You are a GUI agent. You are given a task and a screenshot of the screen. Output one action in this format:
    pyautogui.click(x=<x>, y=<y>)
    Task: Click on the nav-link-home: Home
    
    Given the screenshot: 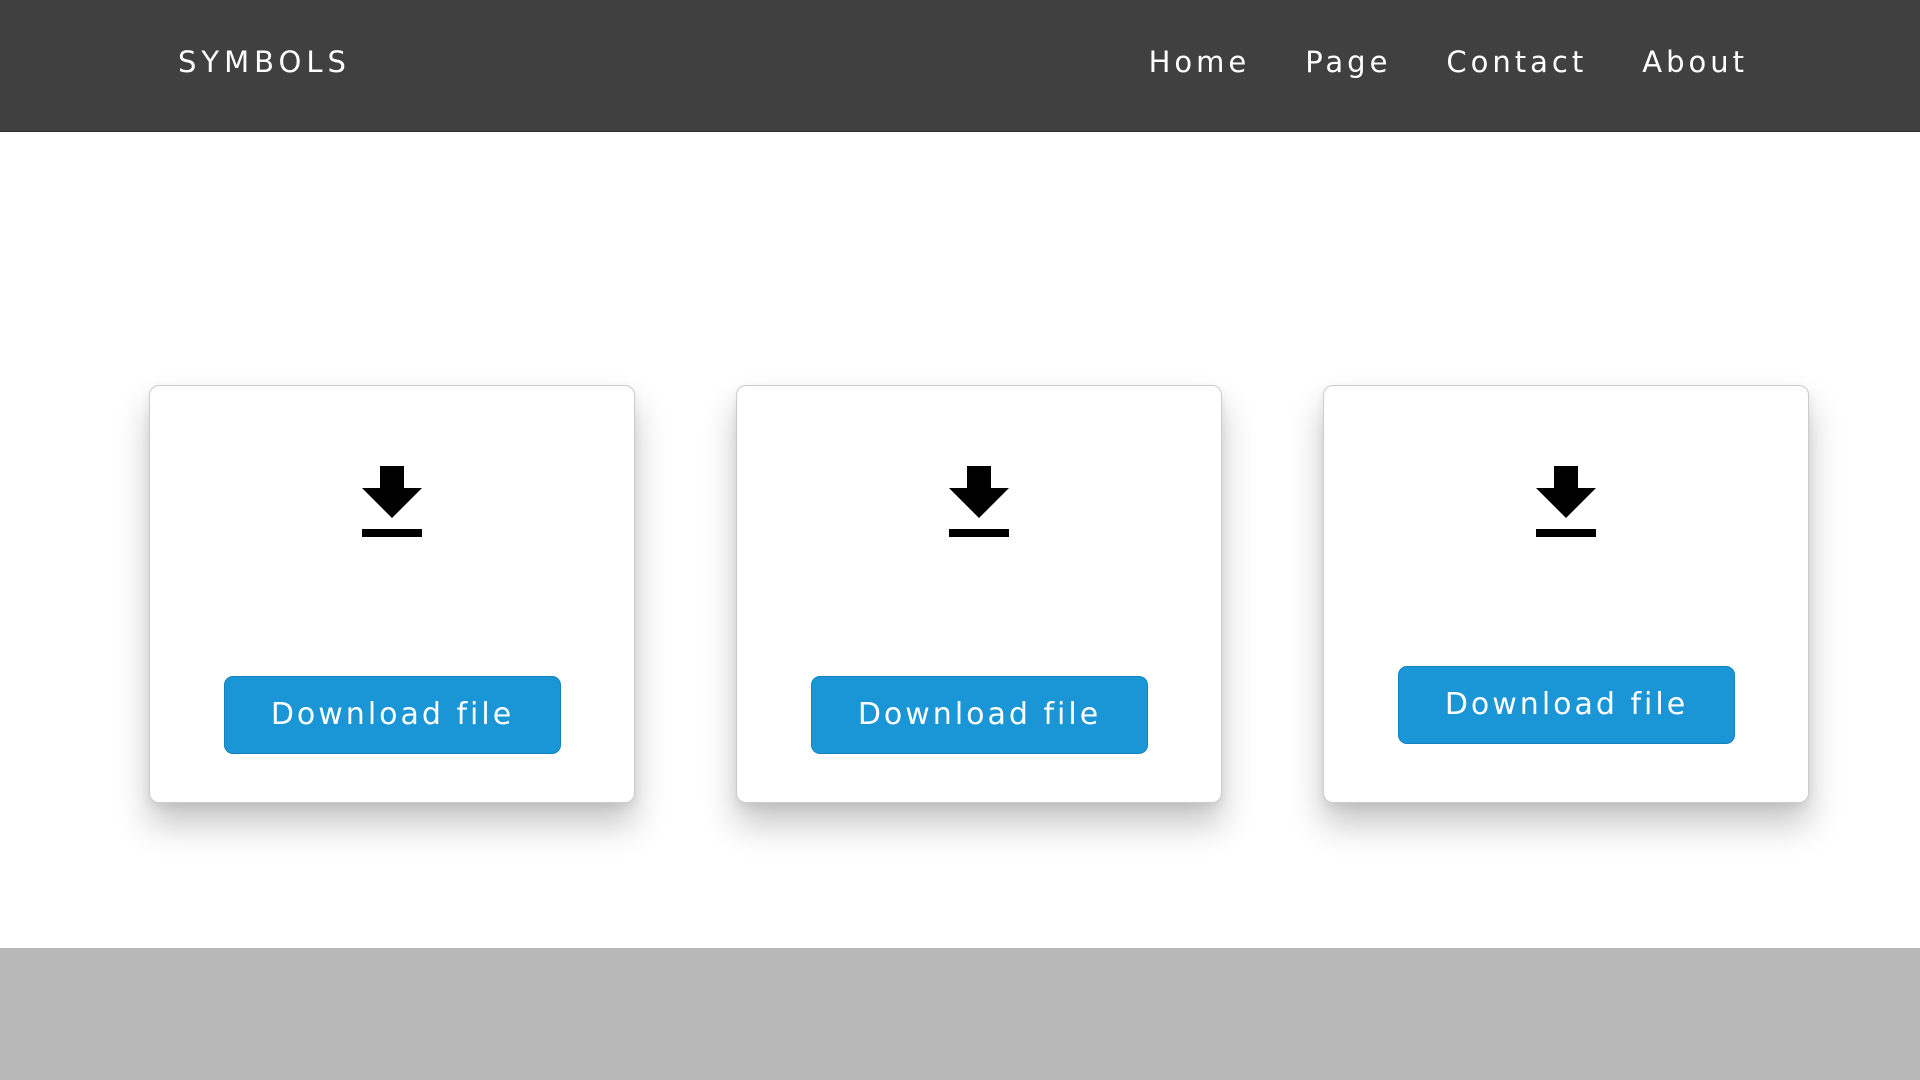 What is the action you would take?
    pyautogui.click(x=1200, y=62)
    